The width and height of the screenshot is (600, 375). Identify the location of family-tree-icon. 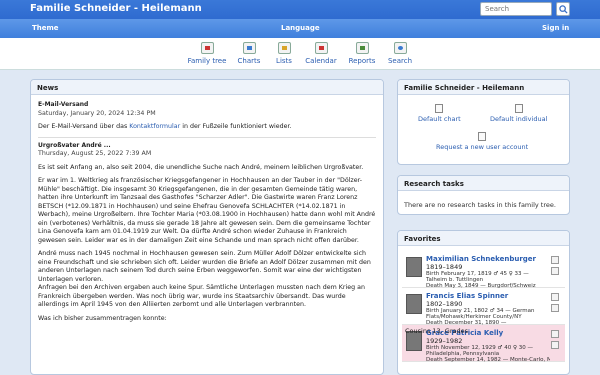
(207, 48).